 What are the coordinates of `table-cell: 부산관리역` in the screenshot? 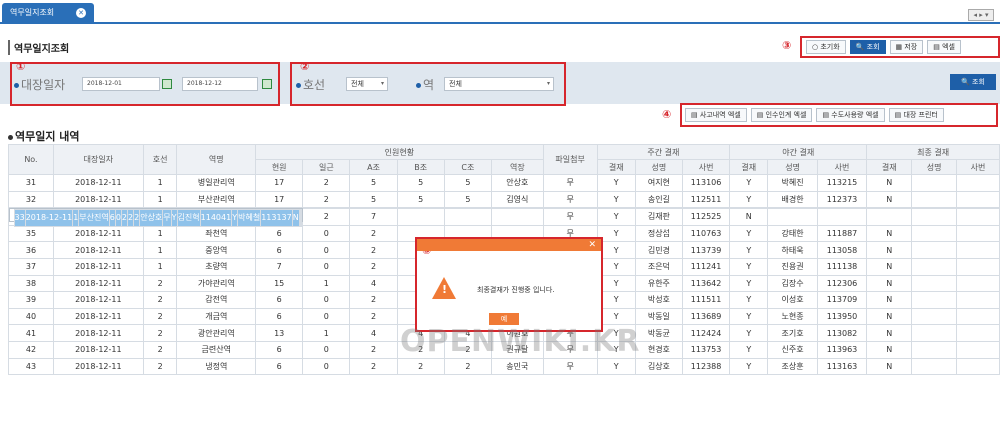 It's located at (216, 199).